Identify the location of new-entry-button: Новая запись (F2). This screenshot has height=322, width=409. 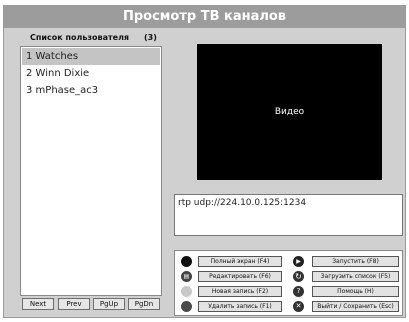
(240, 291).